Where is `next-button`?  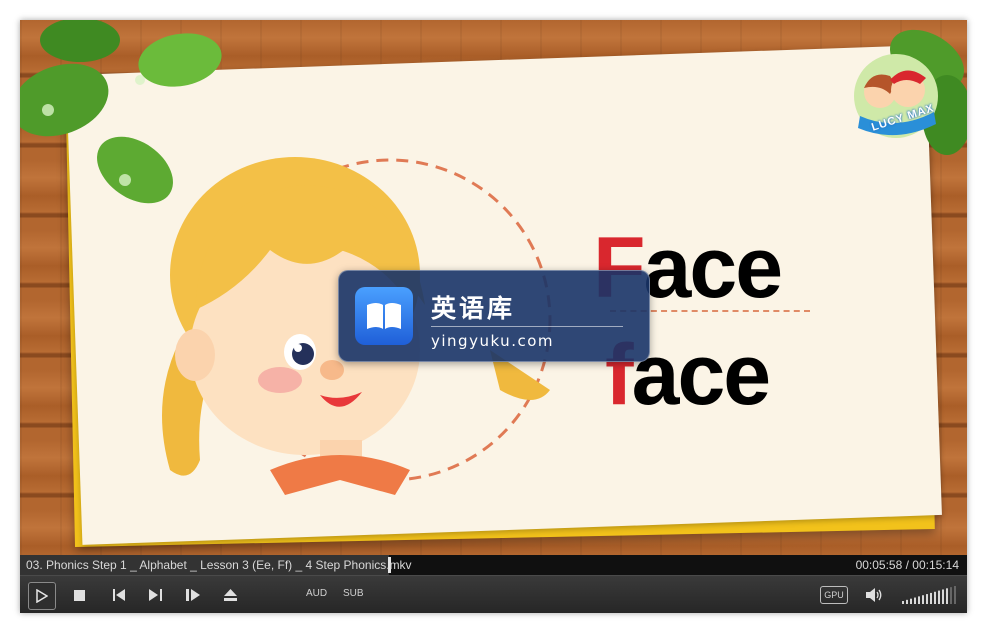
next-button is located at coordinates (155, 595).